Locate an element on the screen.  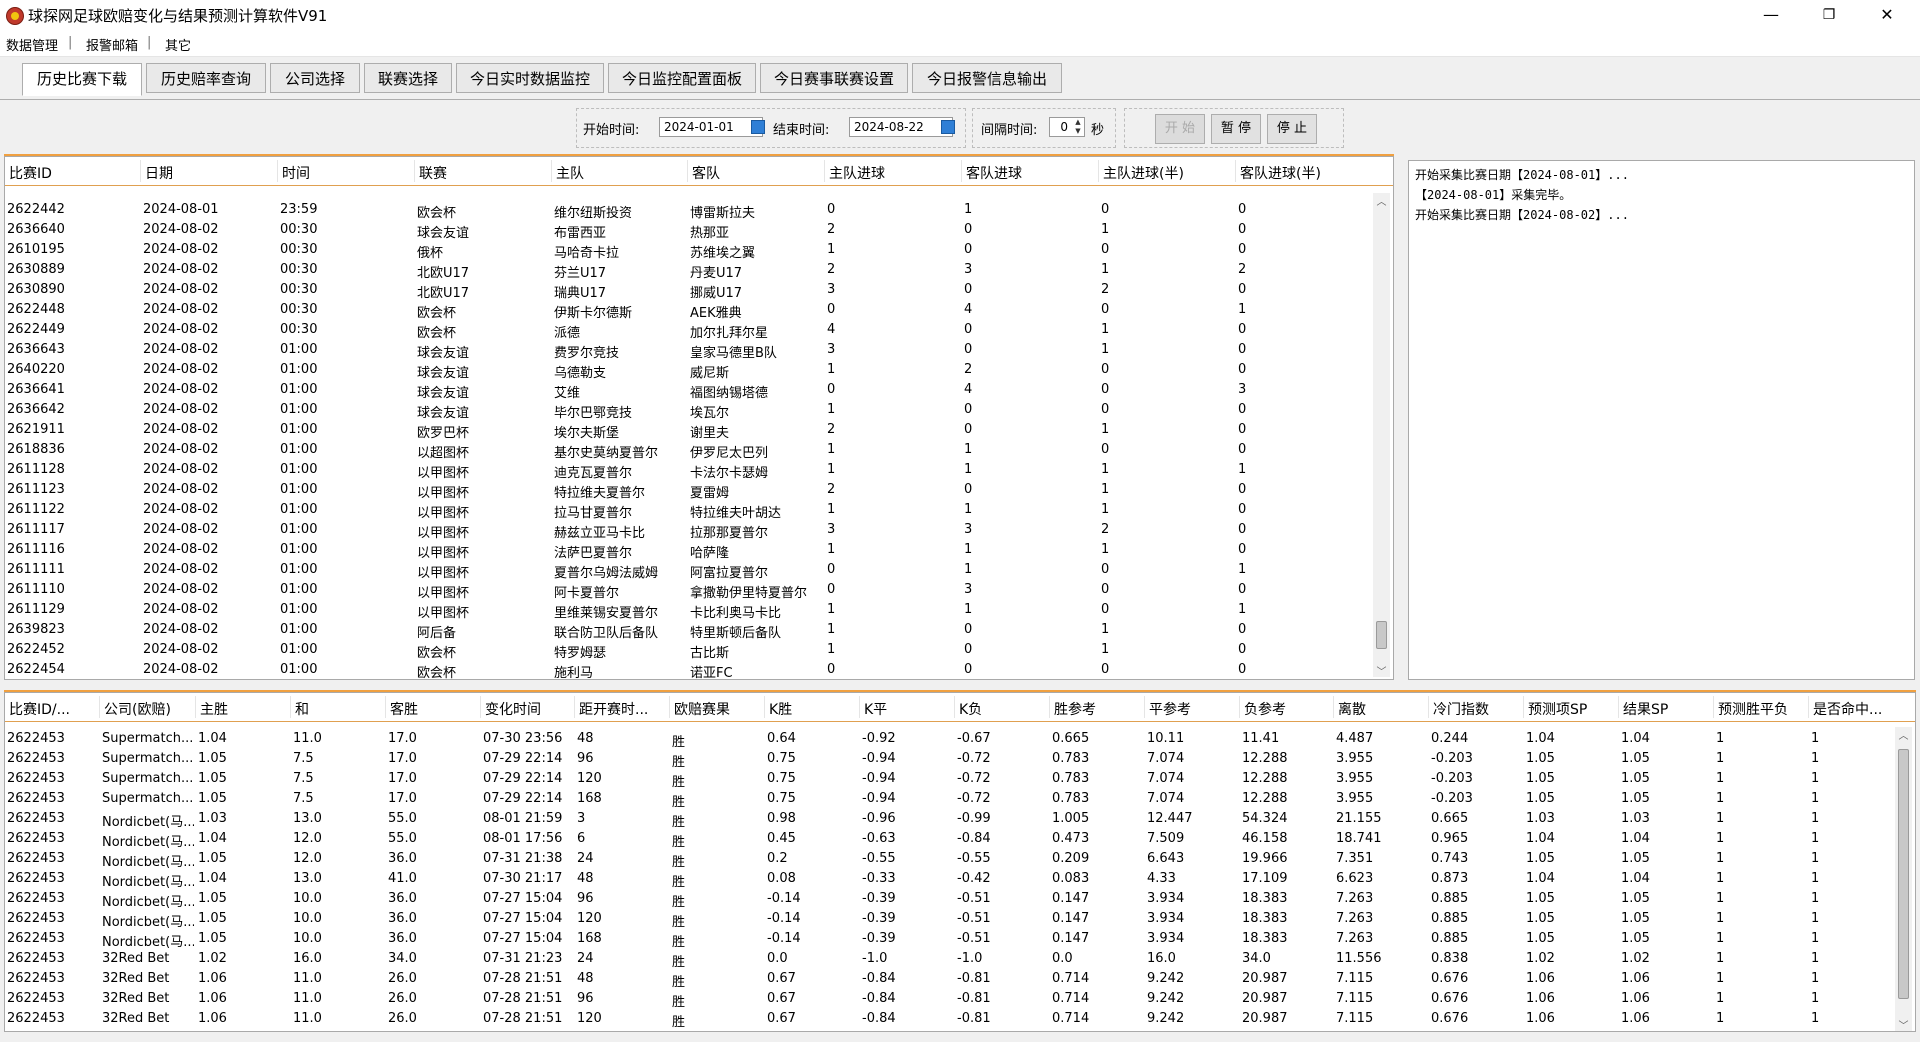
column-header: 客队 is located at coordinates (756, 173).